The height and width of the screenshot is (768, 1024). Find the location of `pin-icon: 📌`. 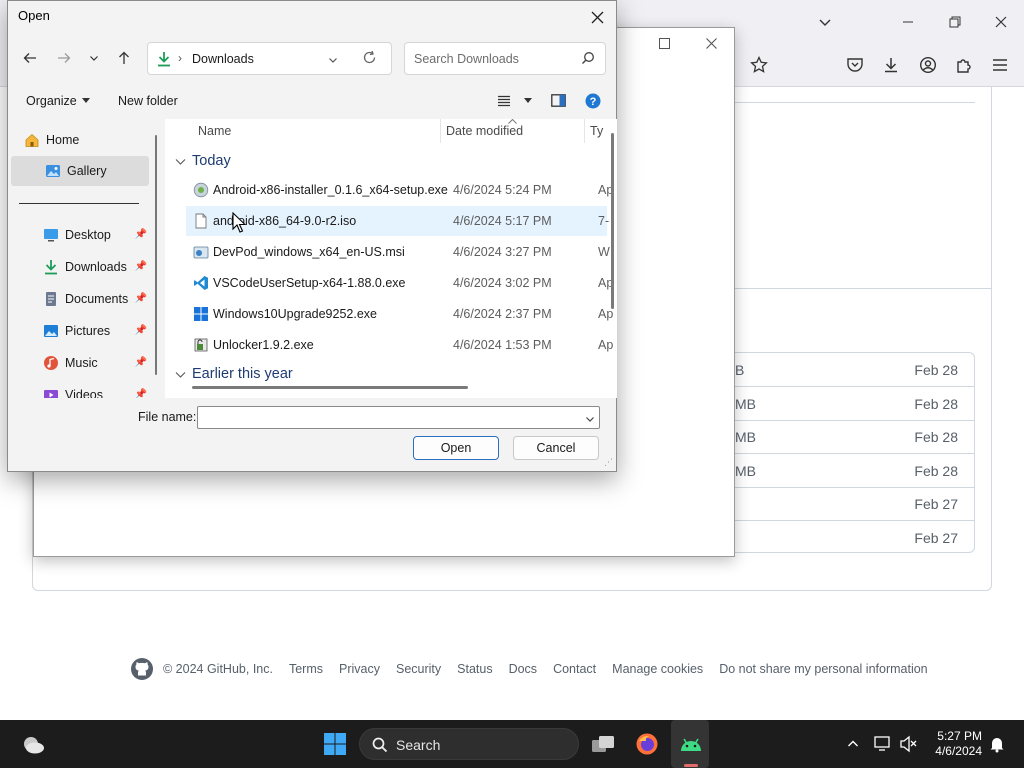

pin-icon: 📌 is located at coordinates (140, 266).